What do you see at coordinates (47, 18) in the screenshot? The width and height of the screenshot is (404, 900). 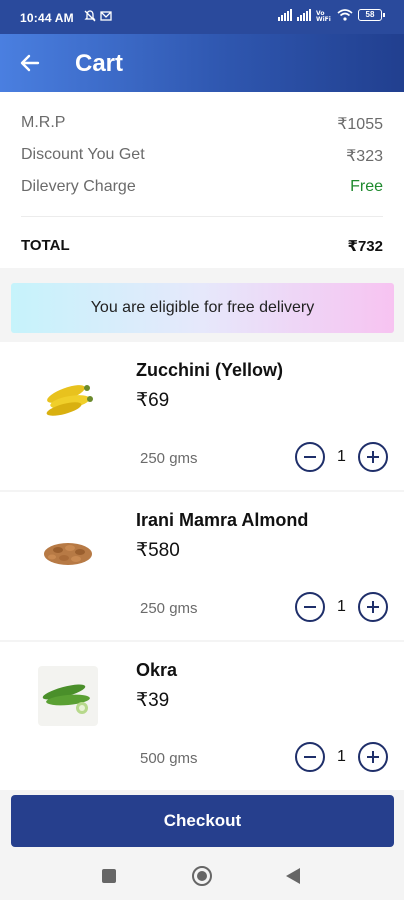 I see `status-time: 10:44 AM` at bounding box center [47, 18].